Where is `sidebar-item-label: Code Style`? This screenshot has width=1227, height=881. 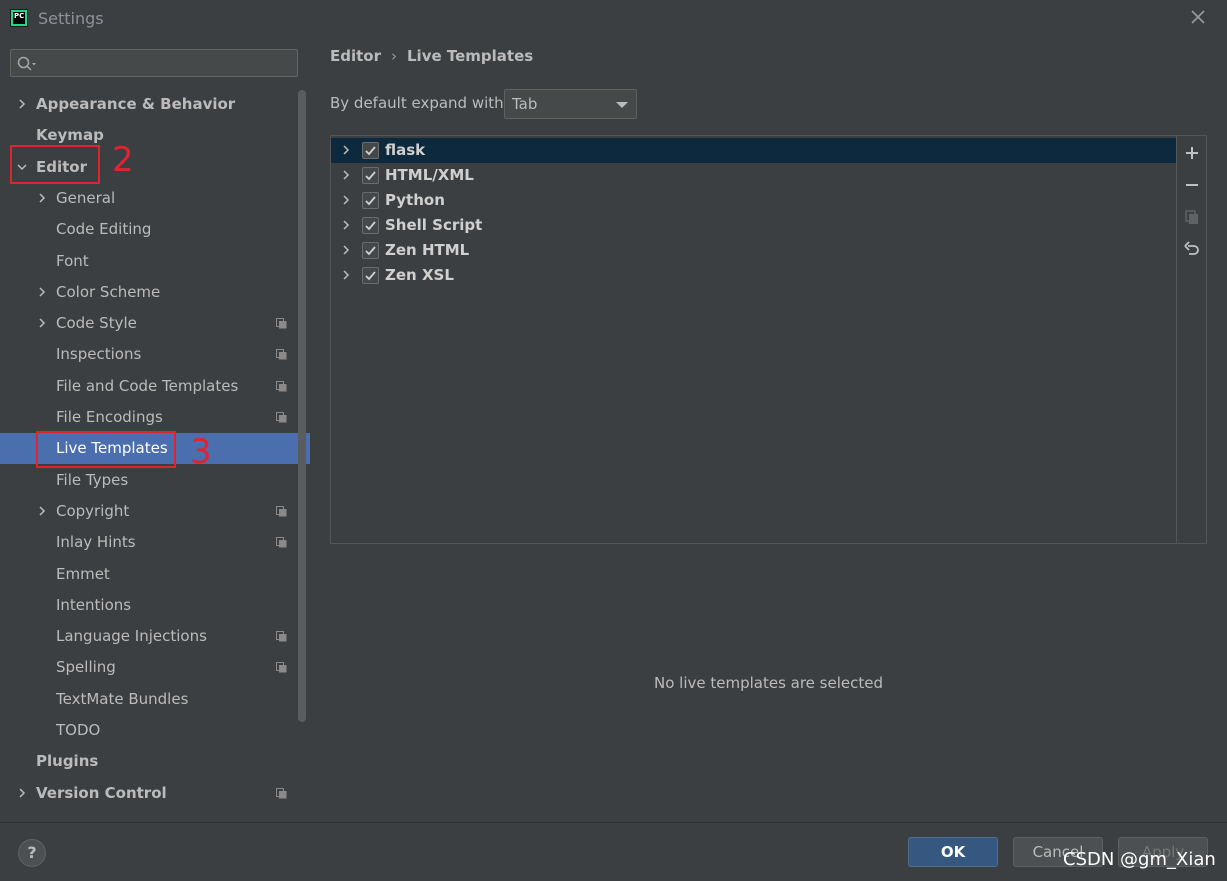
sidebar-item-label: Code Style is located at coordinates (96, 323).